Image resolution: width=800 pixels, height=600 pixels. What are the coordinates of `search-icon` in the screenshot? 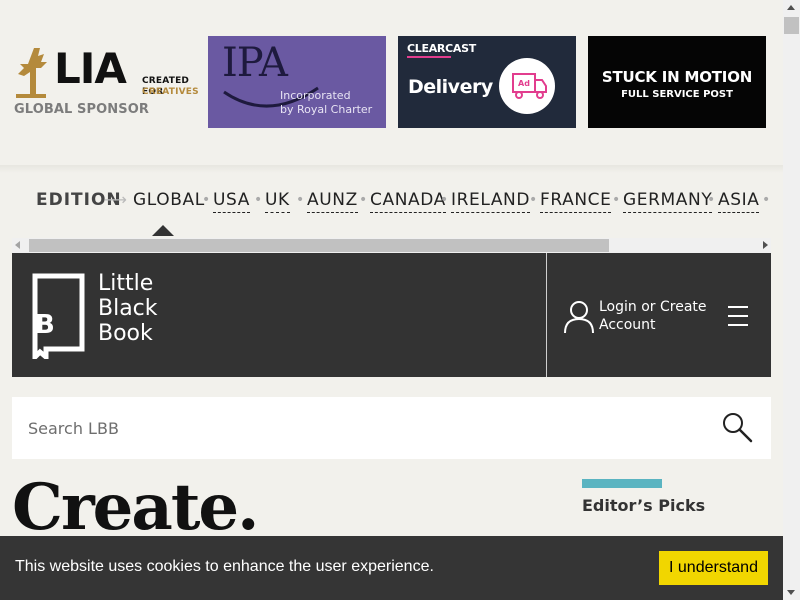 It's located at (737, 427).